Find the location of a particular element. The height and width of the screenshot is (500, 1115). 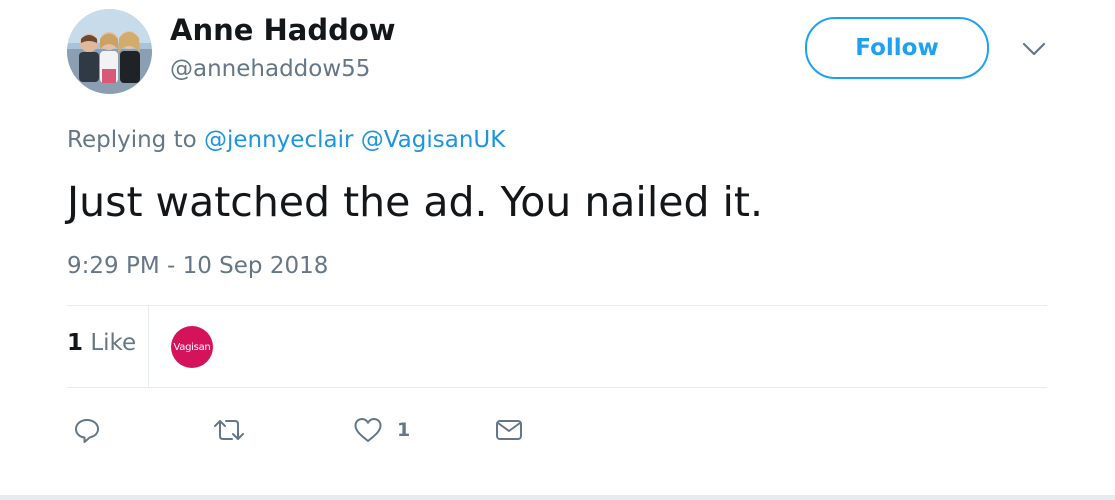

liker-avatar: Vagisan is located at coordinates (192, 347).